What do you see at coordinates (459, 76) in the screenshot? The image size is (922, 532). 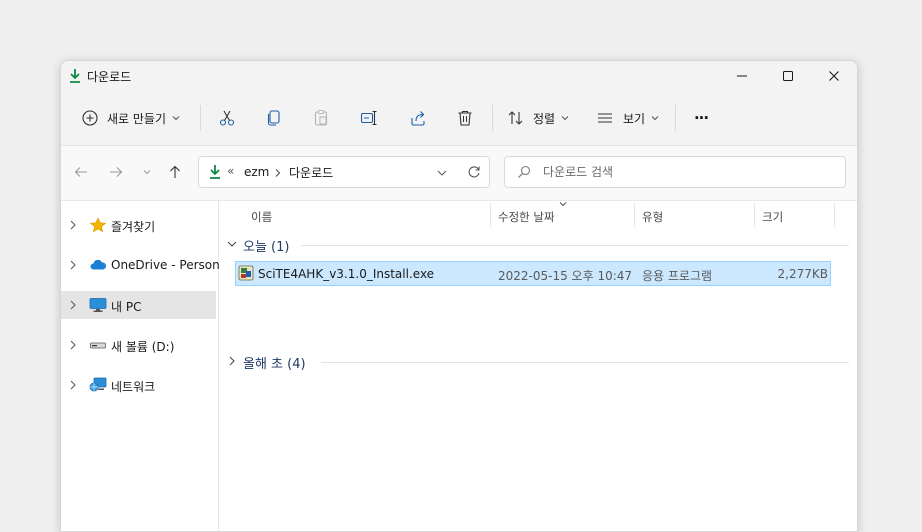 I see `title-bar: 다운로드` at bounding box center [459, 76].